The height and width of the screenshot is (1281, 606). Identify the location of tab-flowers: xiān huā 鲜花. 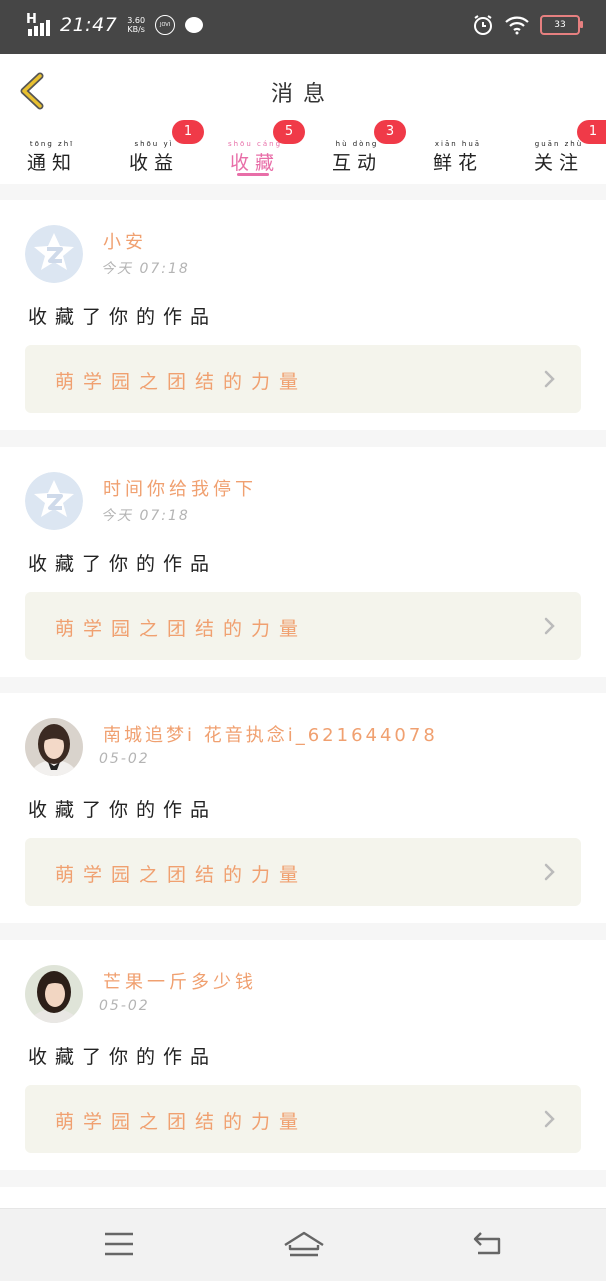
(458, 157).